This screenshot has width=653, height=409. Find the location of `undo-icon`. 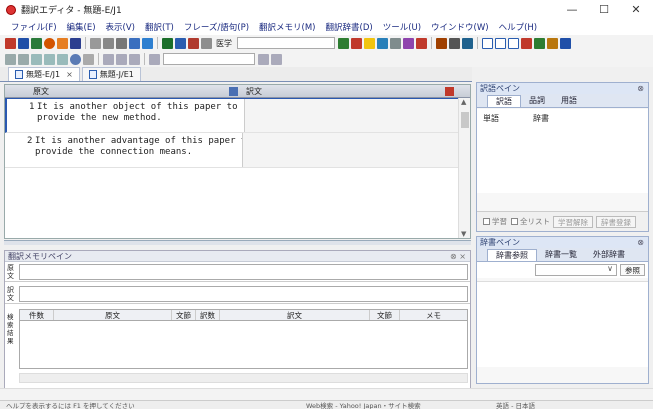

undo-icon is located at coordinates (134, 43).